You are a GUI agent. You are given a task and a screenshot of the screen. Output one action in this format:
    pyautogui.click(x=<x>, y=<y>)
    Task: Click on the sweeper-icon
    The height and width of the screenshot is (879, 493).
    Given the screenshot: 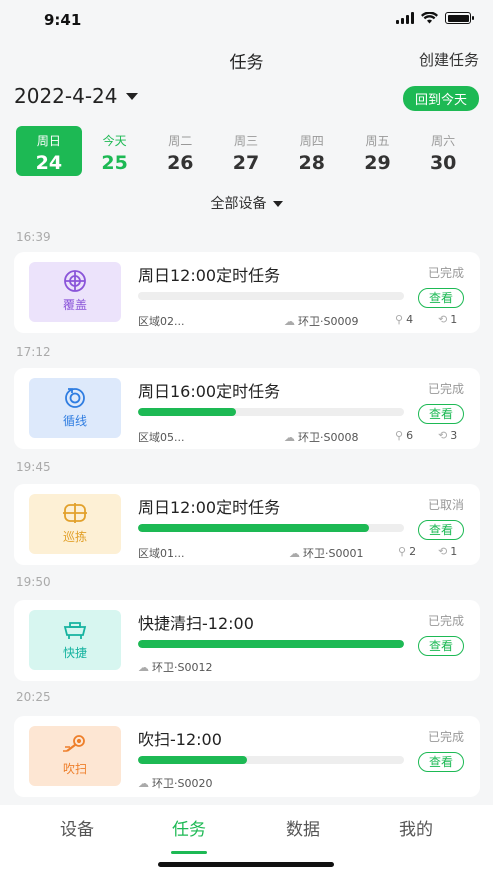 What is the action you would take?
    pyautogui.click(x=75, y=630)
    